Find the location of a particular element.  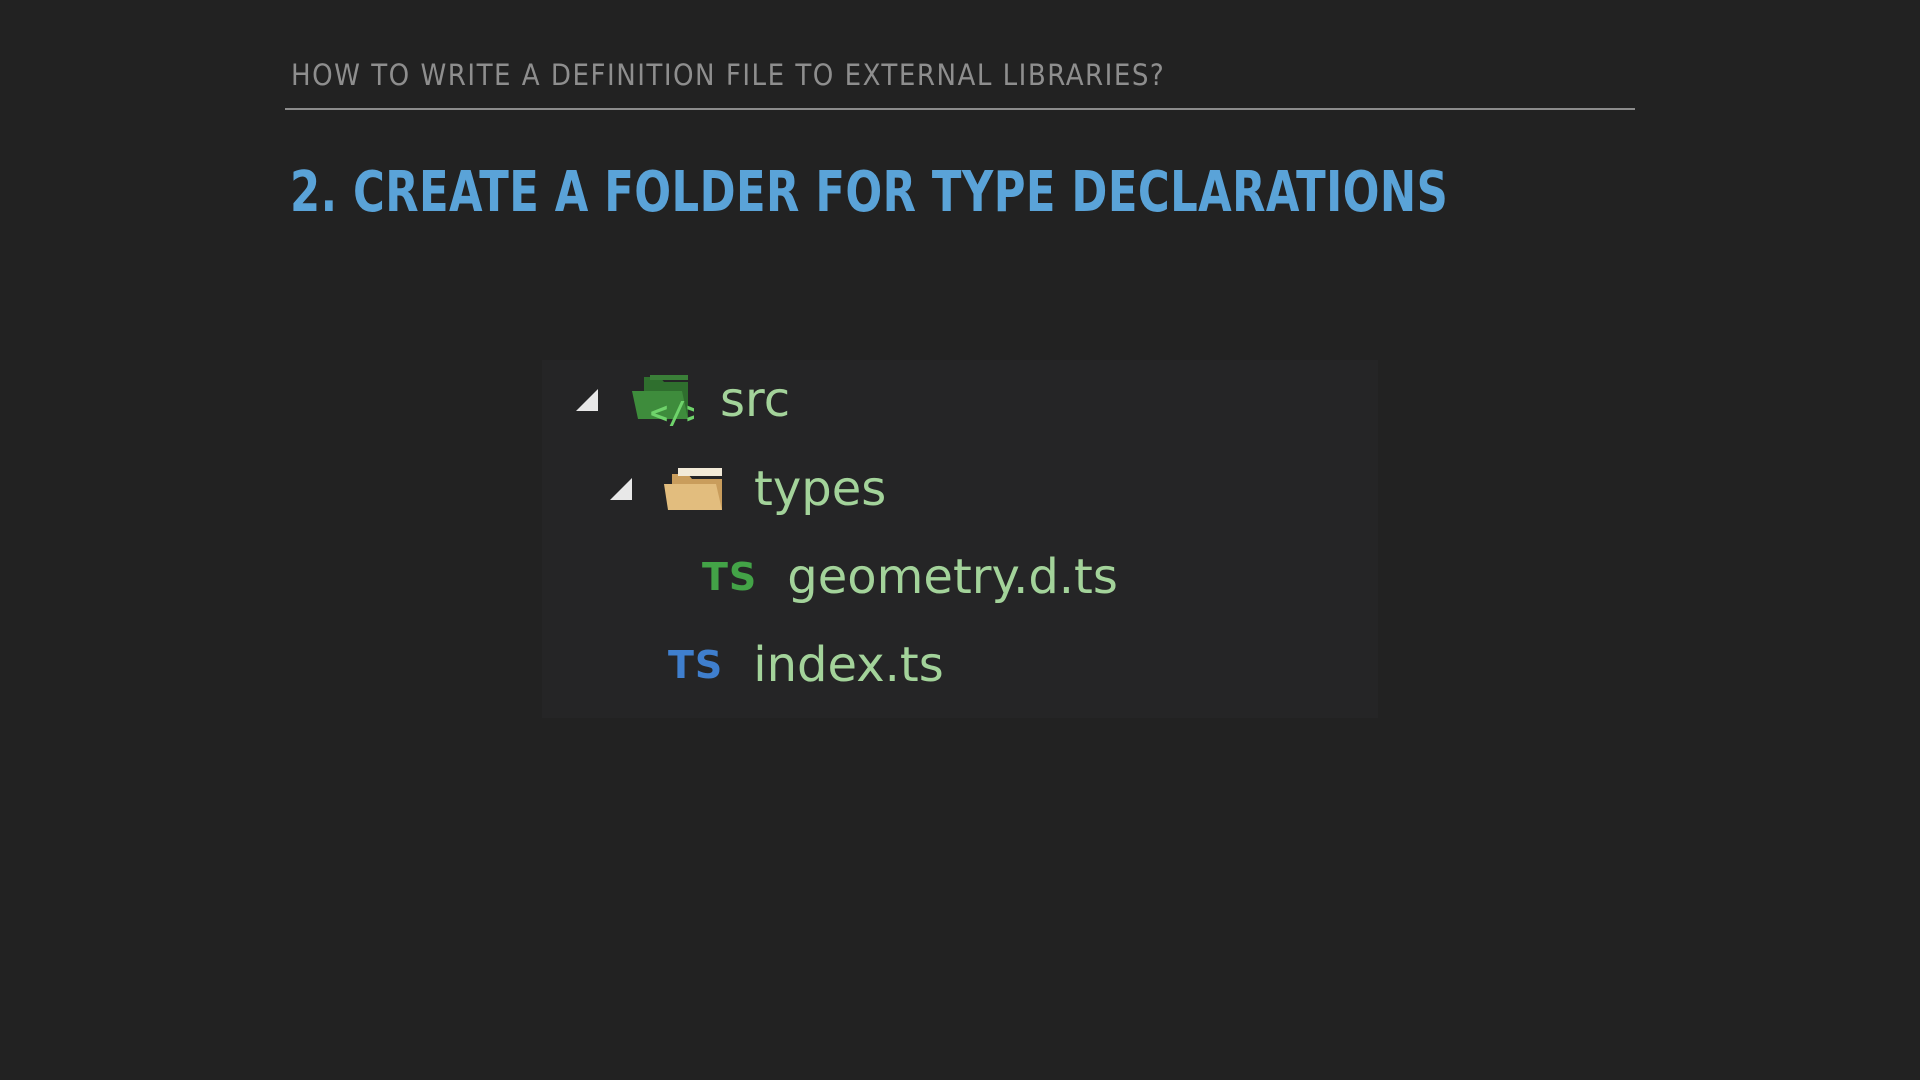

tree-item-types: types is located at coordinates (748, 489).